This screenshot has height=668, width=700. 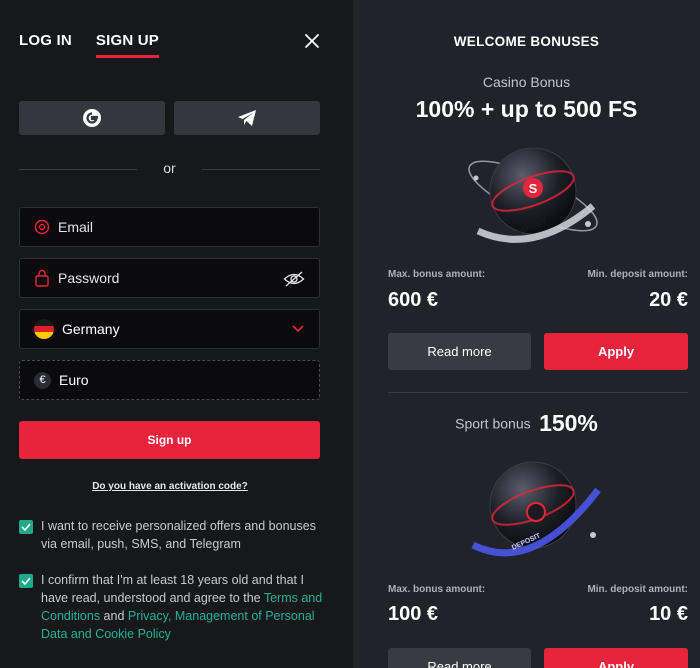 What do you see at coordinates (668, 300) in the screenshot?
I see `casino-min-value: 20 €` at bounding box center [668, 300].